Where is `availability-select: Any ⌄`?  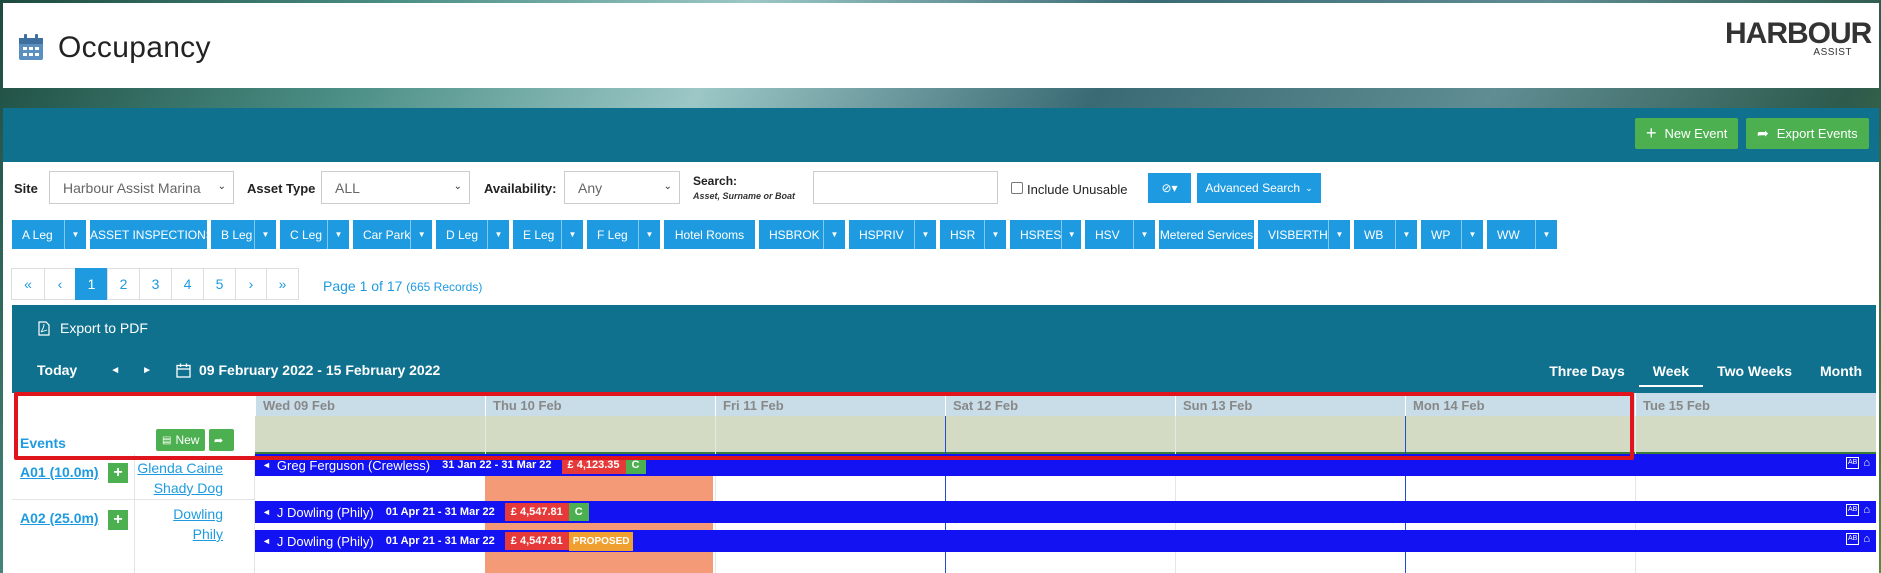
availability-select: Any ⌄ is located at coordinates (622, 187).